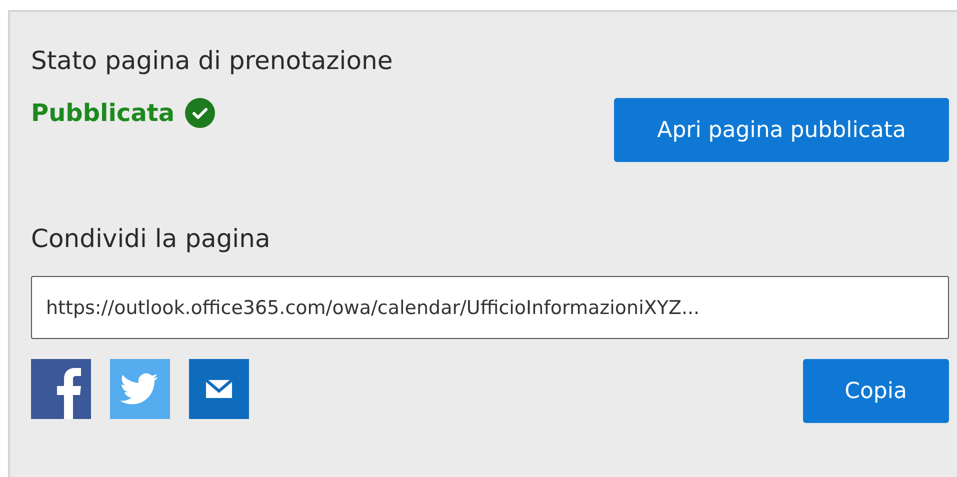  I want to click on section-heading: Stato pagina di prenotazione, so click(212, 60).